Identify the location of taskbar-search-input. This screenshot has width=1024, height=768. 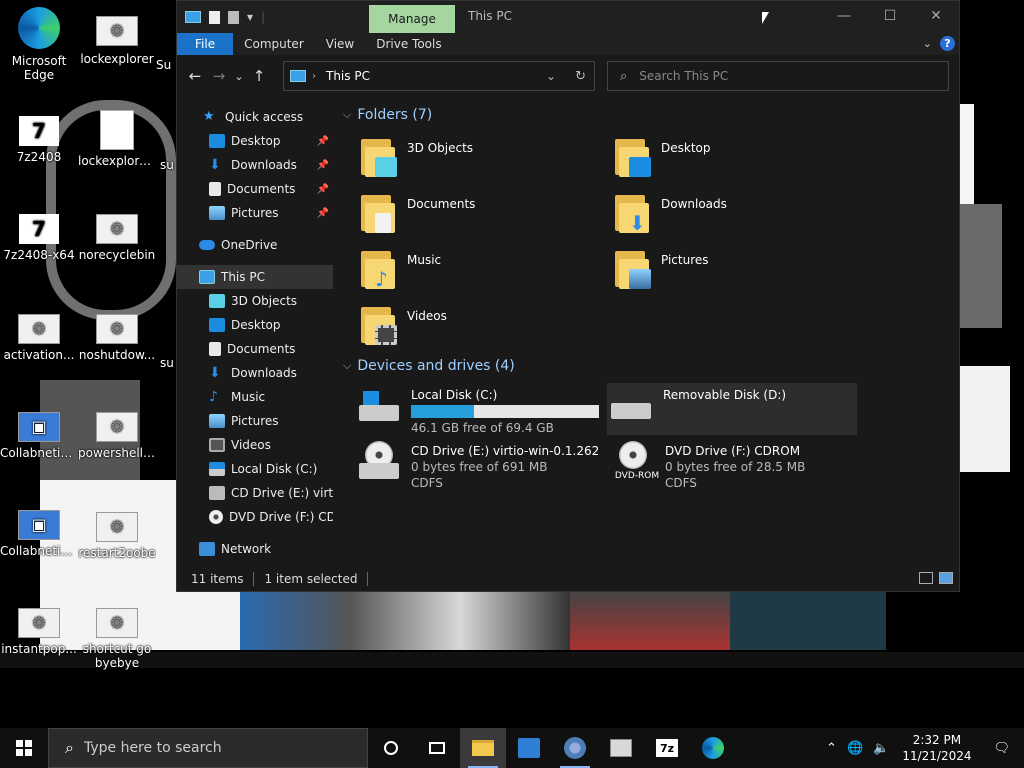
(218, 748).